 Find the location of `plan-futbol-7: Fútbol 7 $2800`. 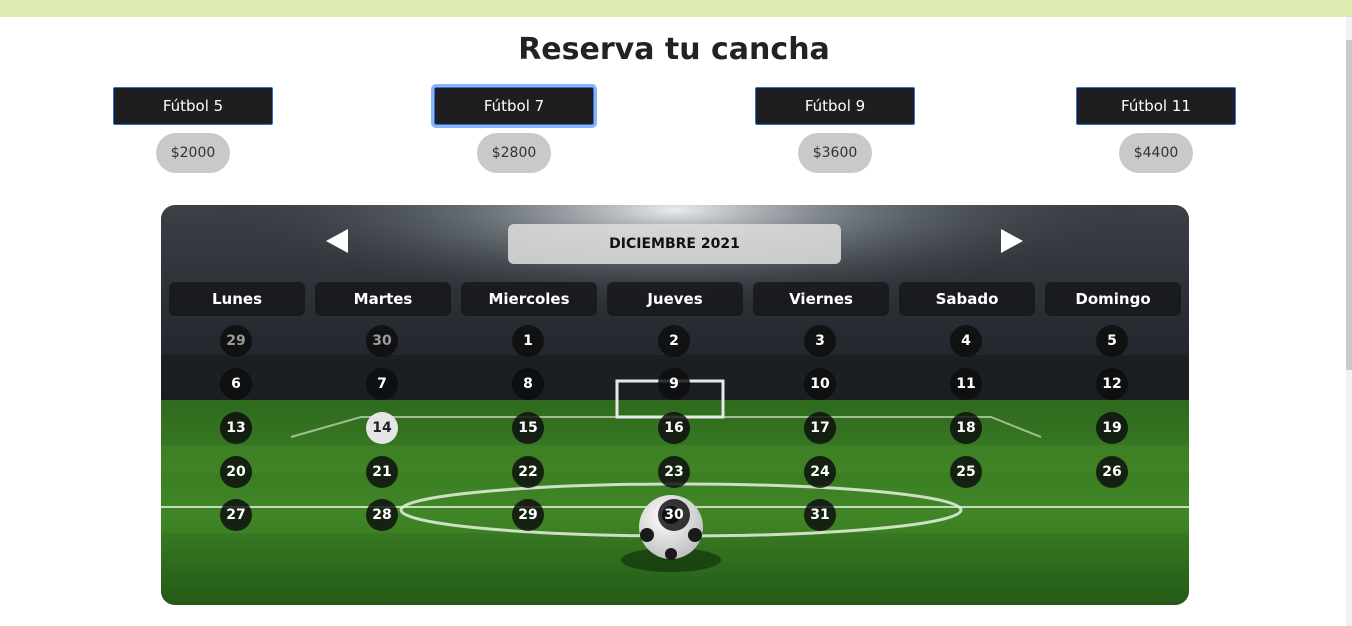

plan-futbol-7: Fútbol 7 $2800 is located at coordinates (514, 128).